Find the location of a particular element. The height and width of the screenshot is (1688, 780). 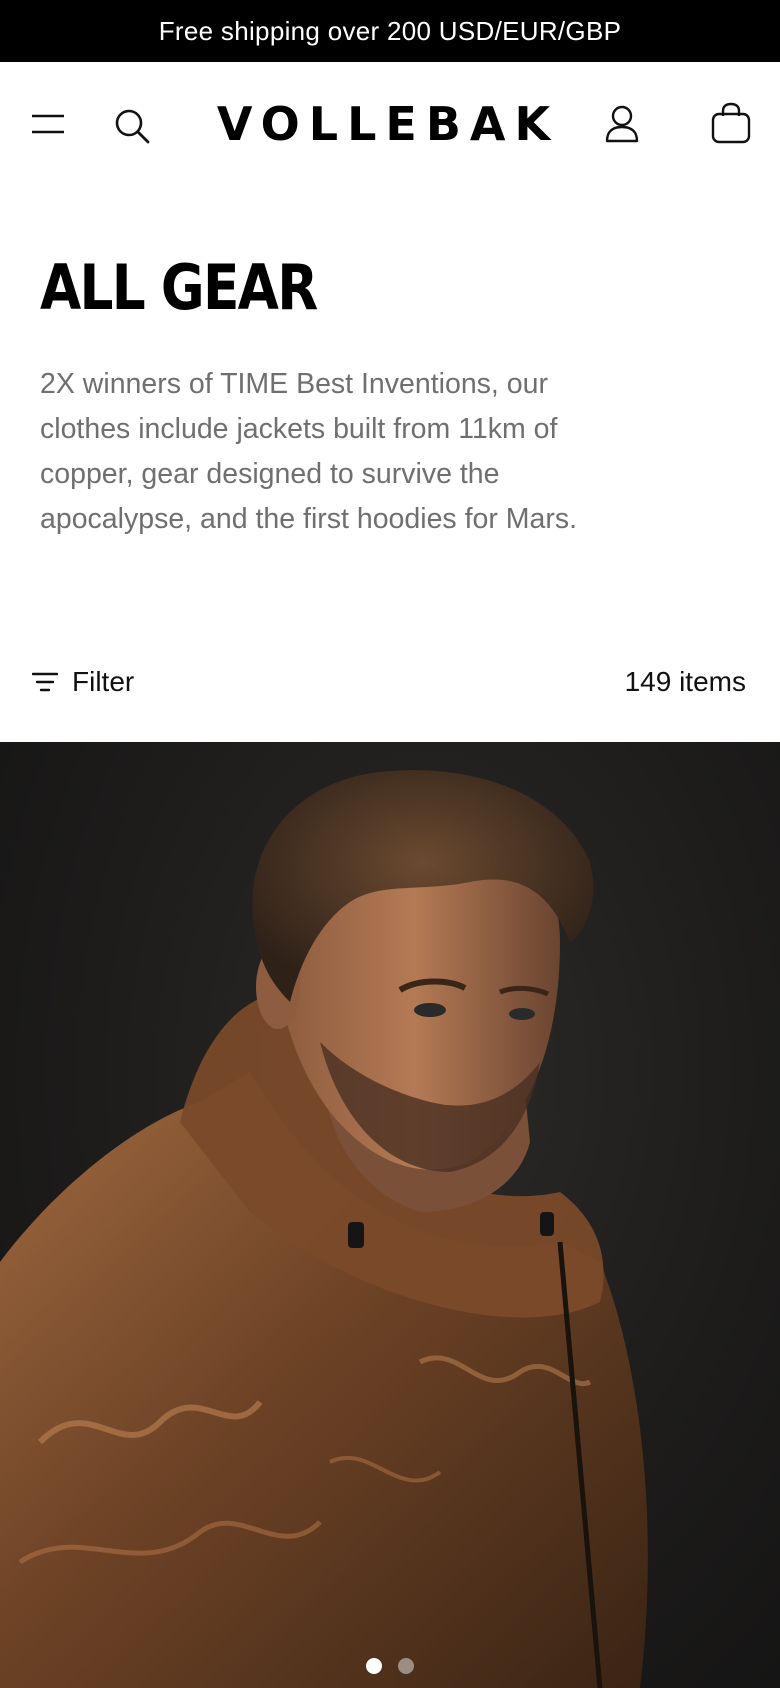

shopping-bag-icon is located at coordinates (731, 123).